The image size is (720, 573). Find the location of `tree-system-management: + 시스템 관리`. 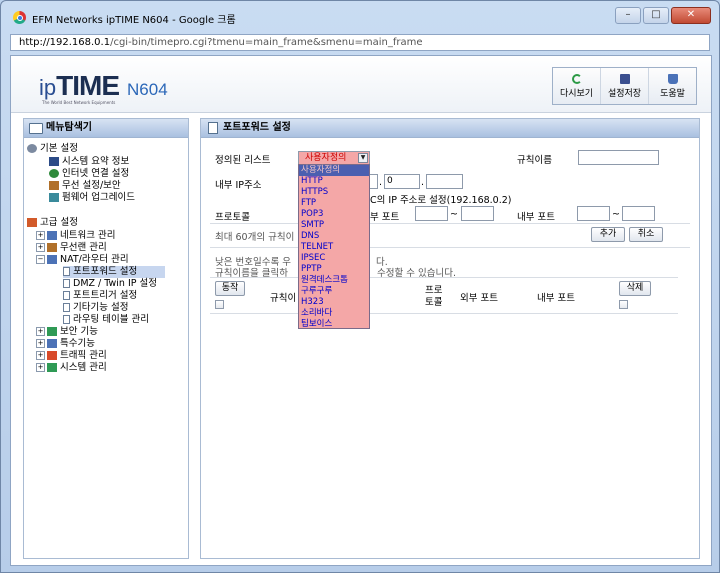

tree-system-management: + 시스템 관리 is located at coordinates (71, 368).